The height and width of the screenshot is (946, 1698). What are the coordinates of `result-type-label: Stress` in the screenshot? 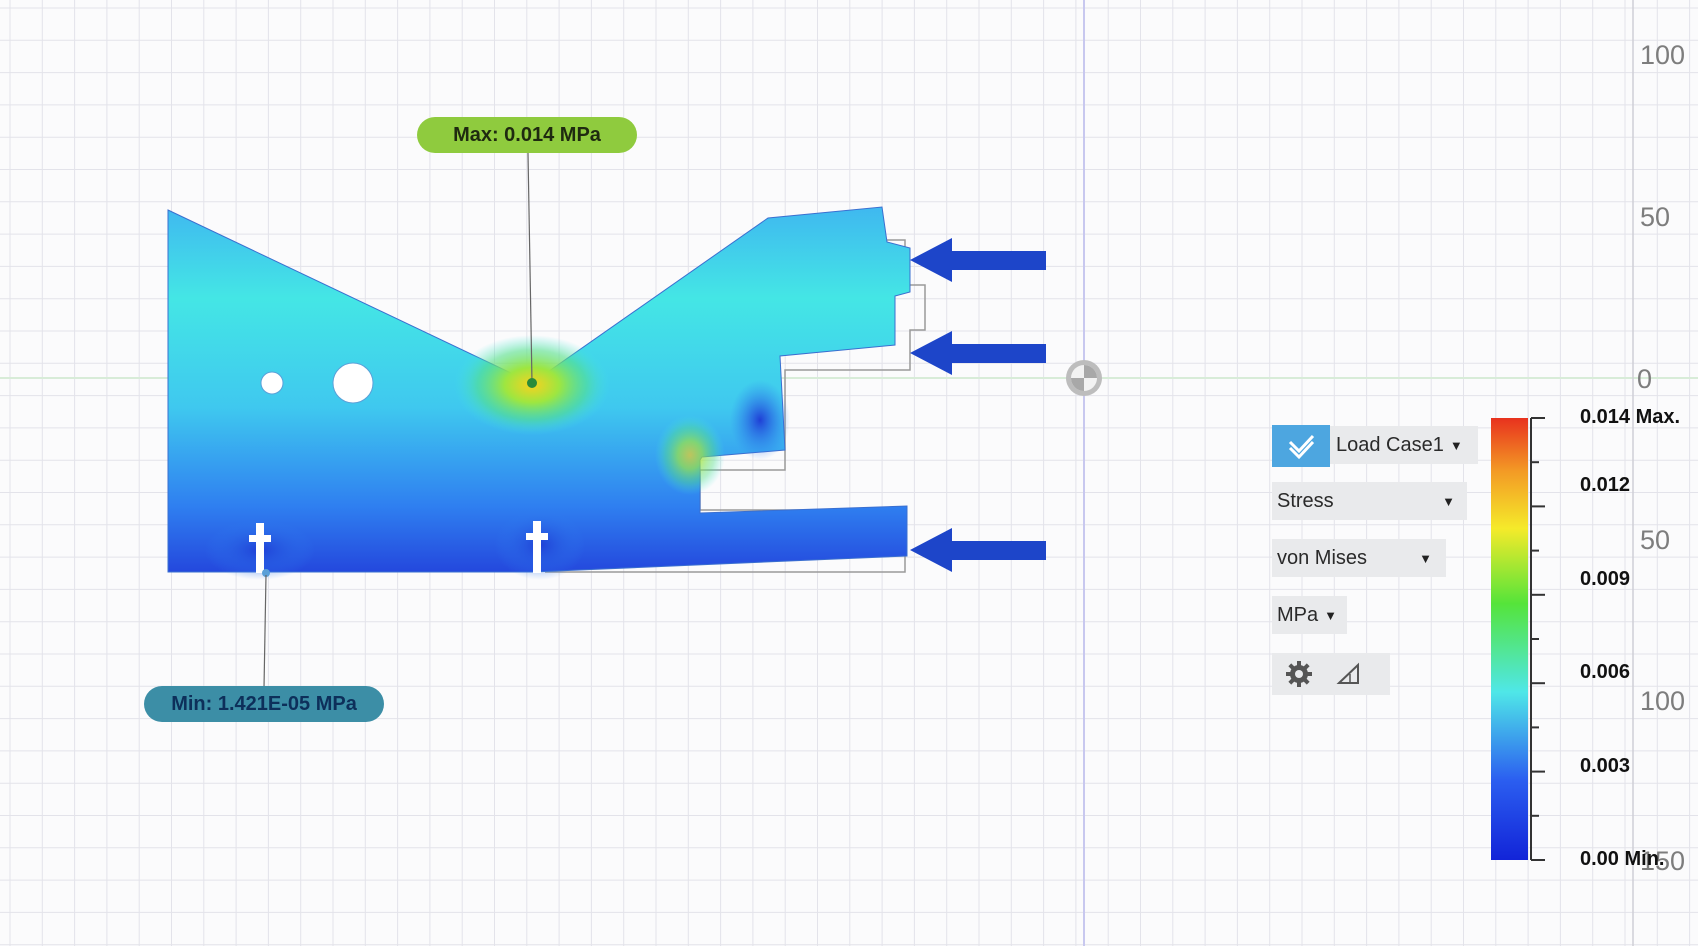 It's located at (1305, 500).